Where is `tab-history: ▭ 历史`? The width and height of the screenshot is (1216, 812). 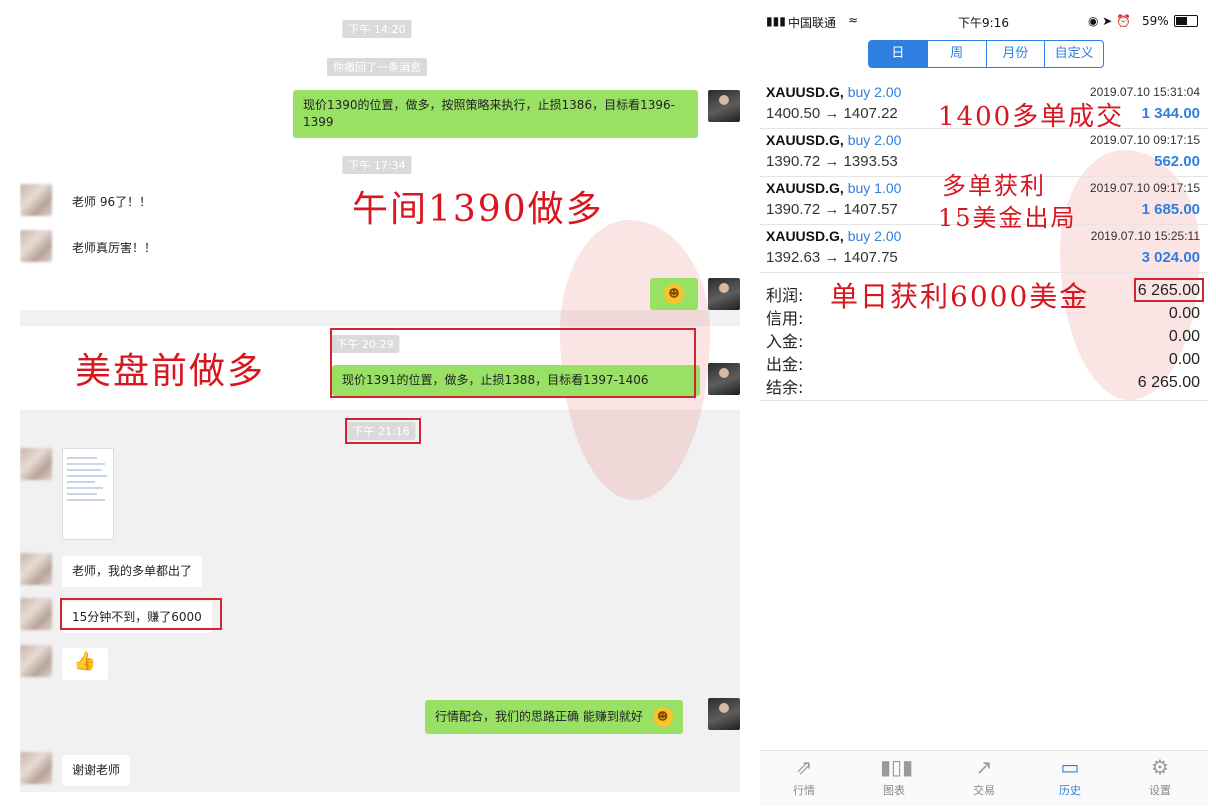 tab-history: ▭ 历史 is located at coordinates (1070, 776).